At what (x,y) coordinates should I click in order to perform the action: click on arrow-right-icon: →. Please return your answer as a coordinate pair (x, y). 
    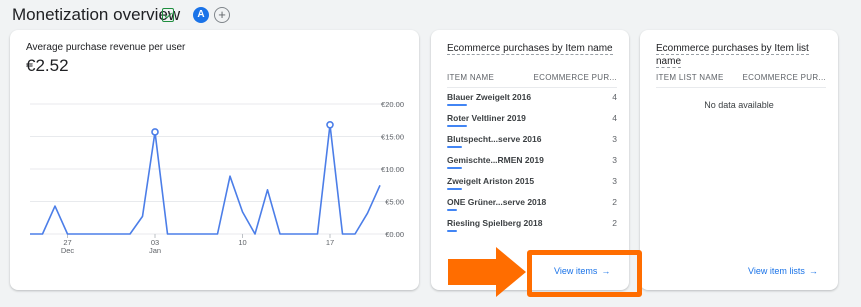
    Looking at the image, I should click on (813, 271).